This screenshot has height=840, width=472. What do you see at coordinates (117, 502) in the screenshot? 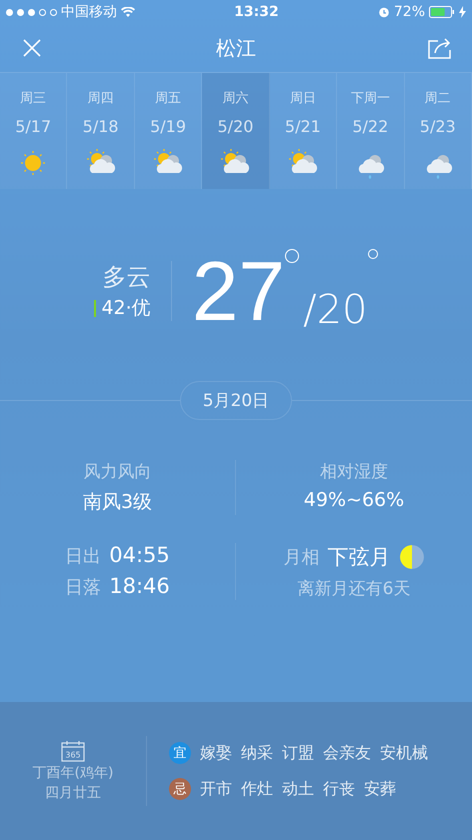
I see `detail-value: 南风3级` at bounding box center [117, 502].